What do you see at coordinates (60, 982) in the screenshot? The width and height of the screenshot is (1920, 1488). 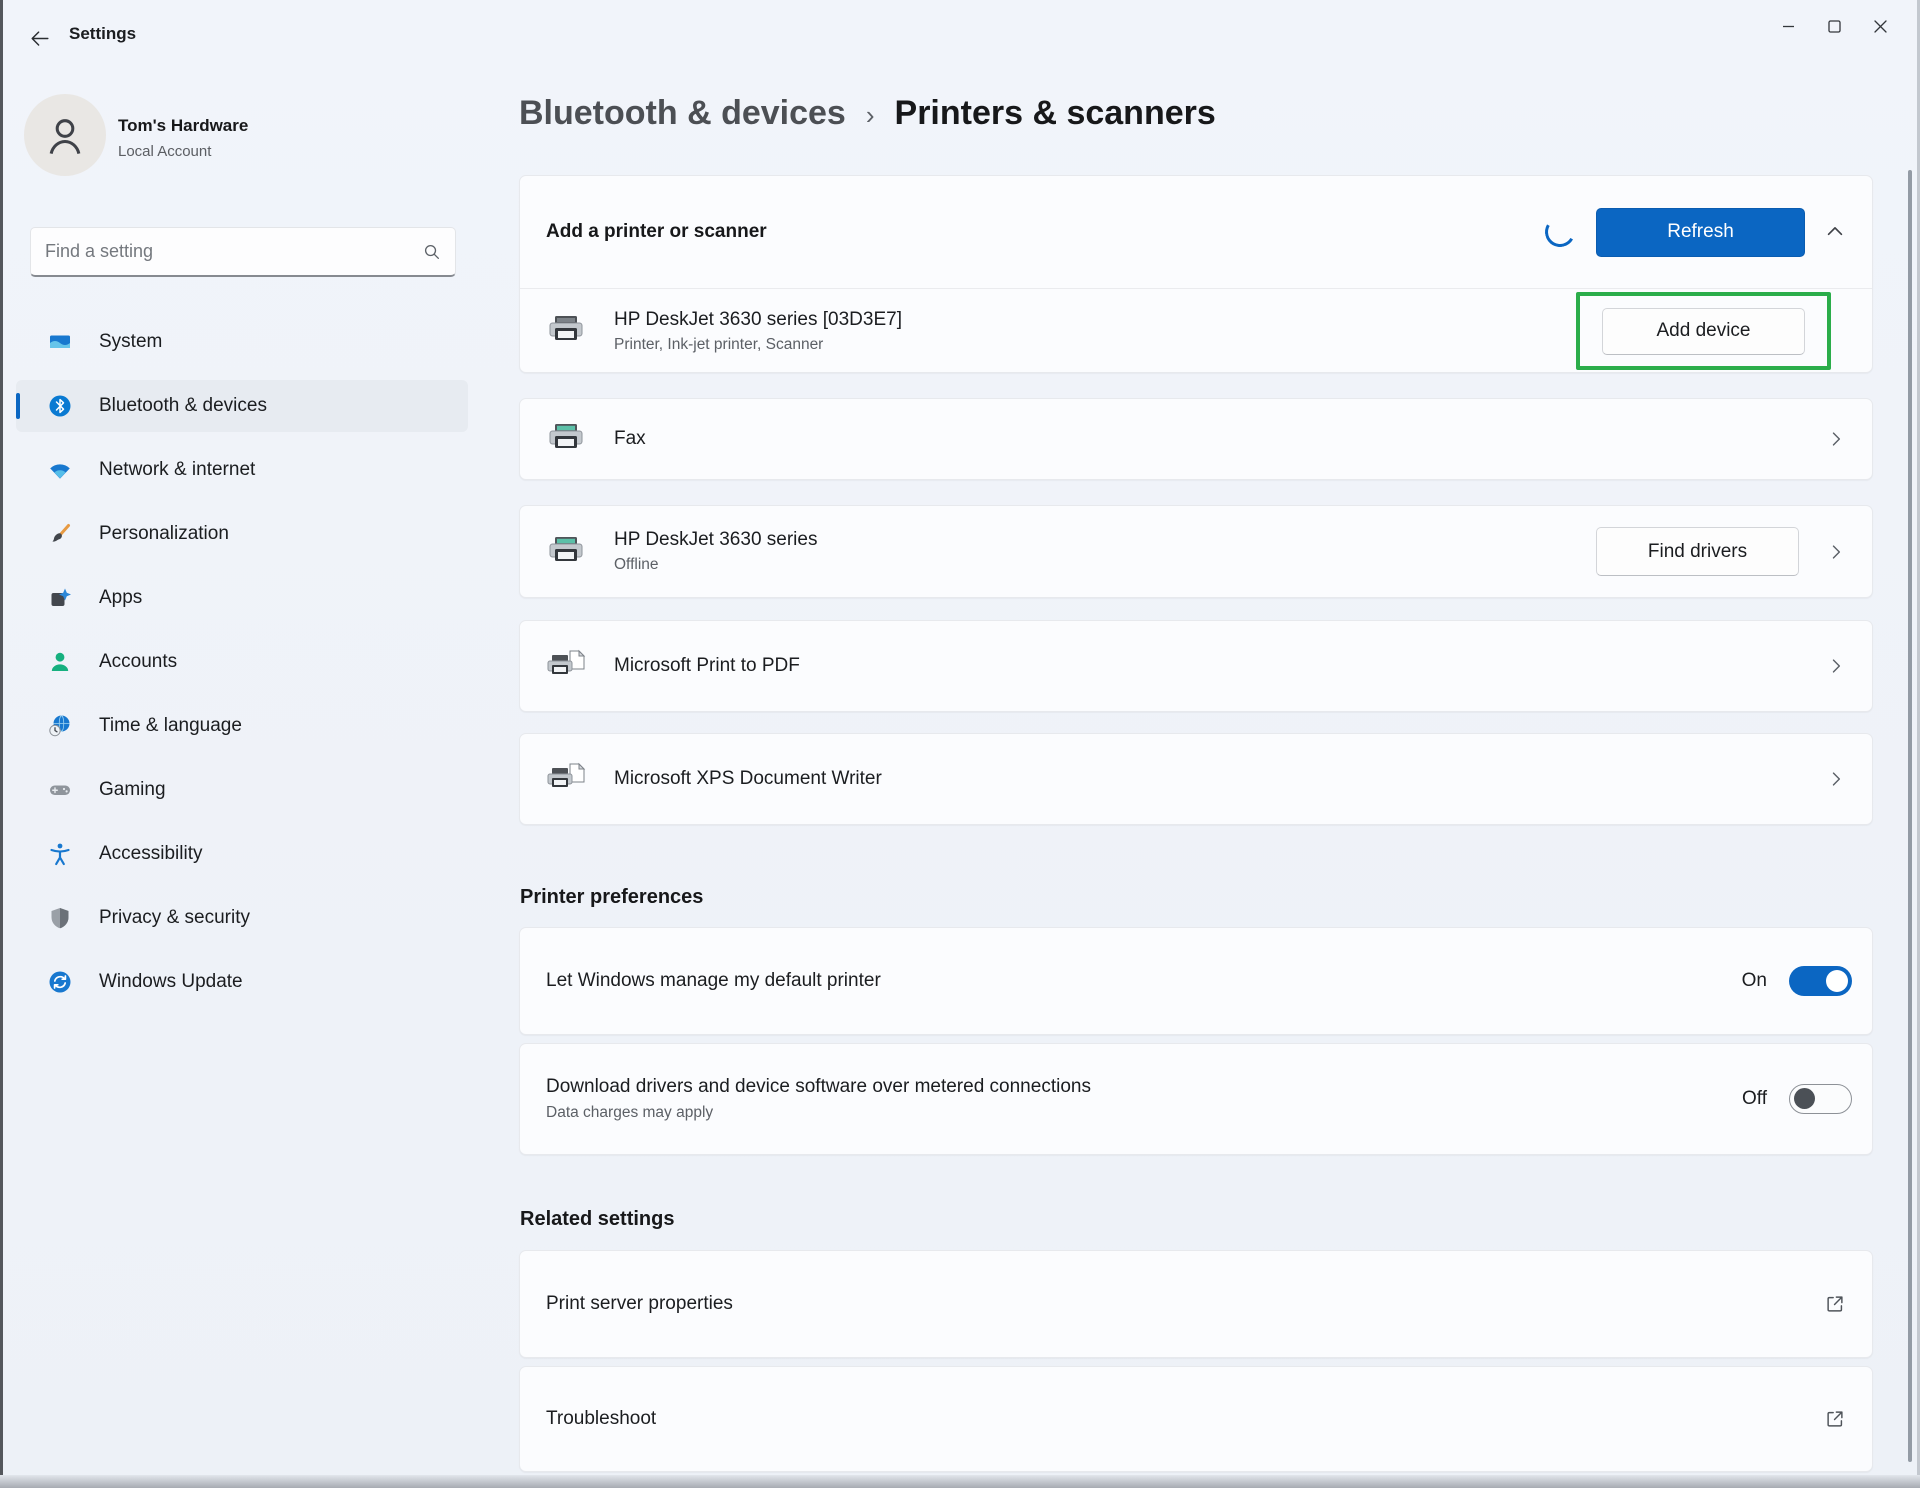 I see `update-arrows-icon` at bounding box center [60, 982].